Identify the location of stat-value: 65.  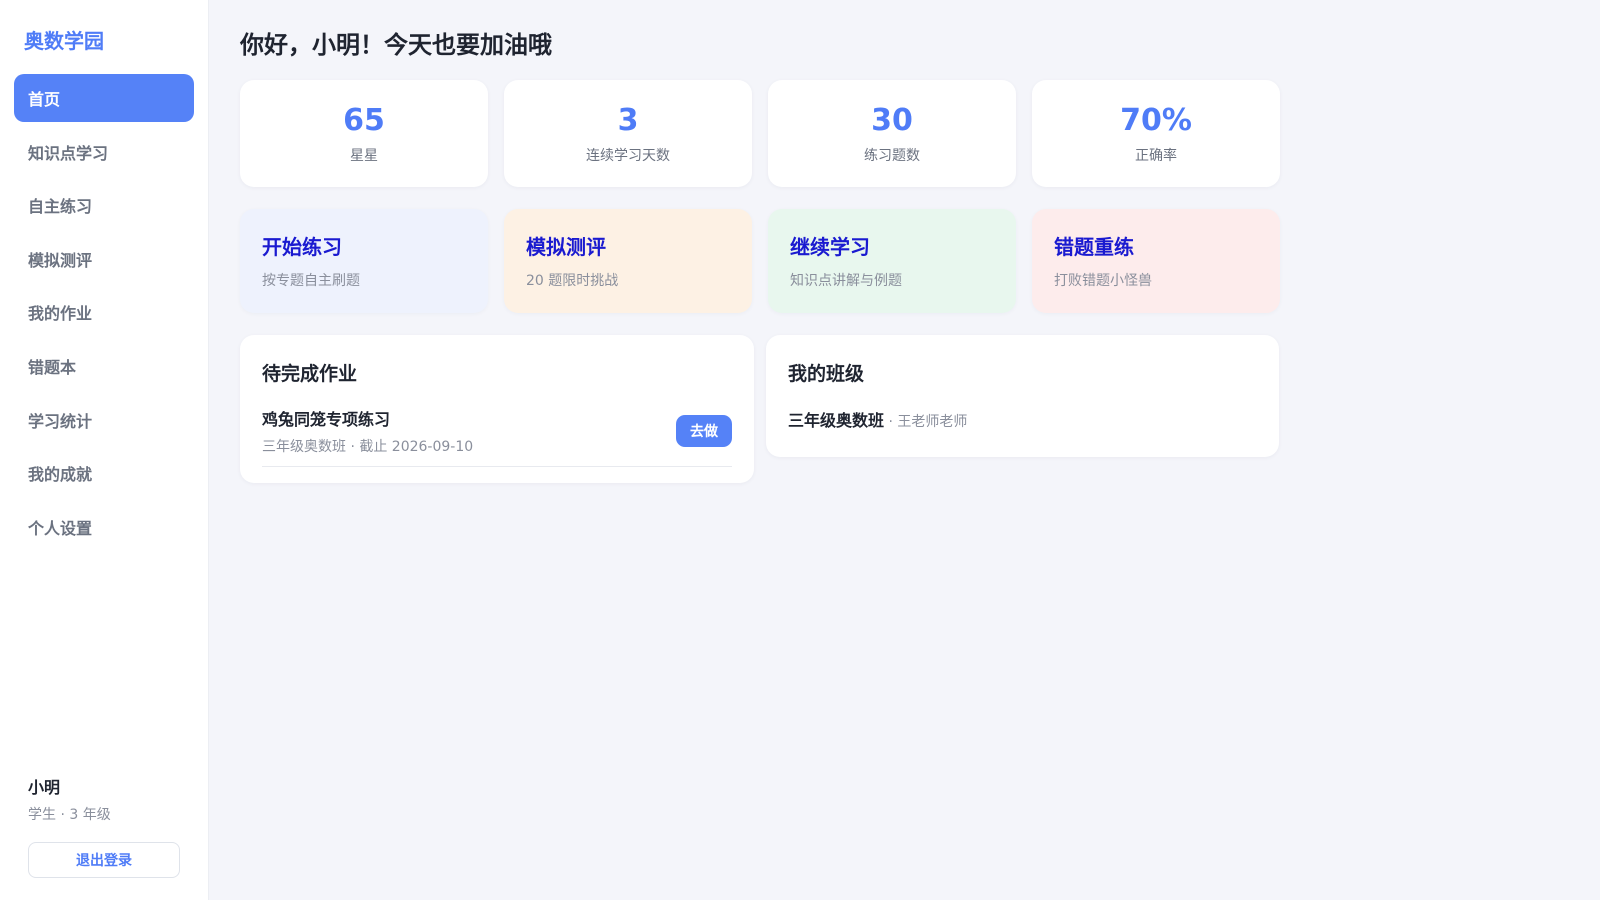
(364, 120).